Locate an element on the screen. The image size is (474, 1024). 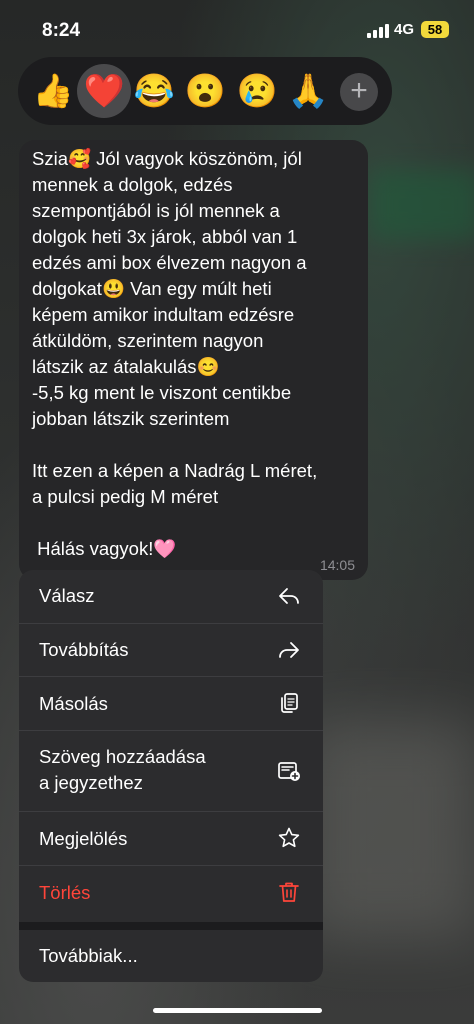
trash-icon is located at coordinates (289, 892).